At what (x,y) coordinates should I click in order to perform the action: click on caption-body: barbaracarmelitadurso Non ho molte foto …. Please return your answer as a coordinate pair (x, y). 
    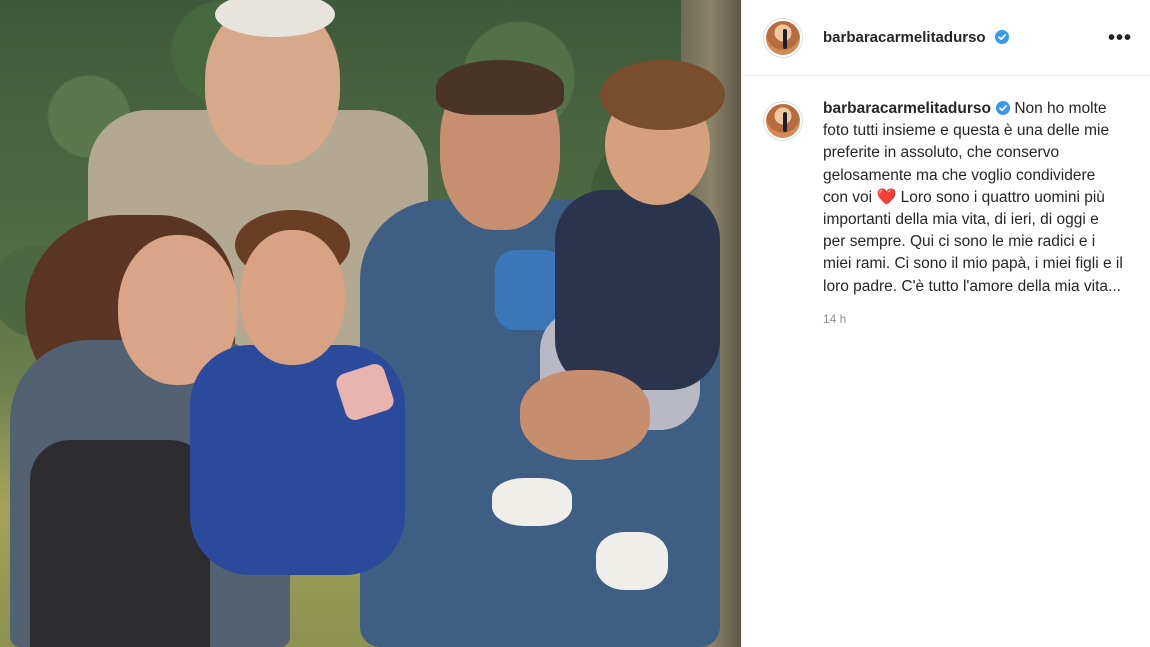
    Looking at the image, I should click on (973, 212).